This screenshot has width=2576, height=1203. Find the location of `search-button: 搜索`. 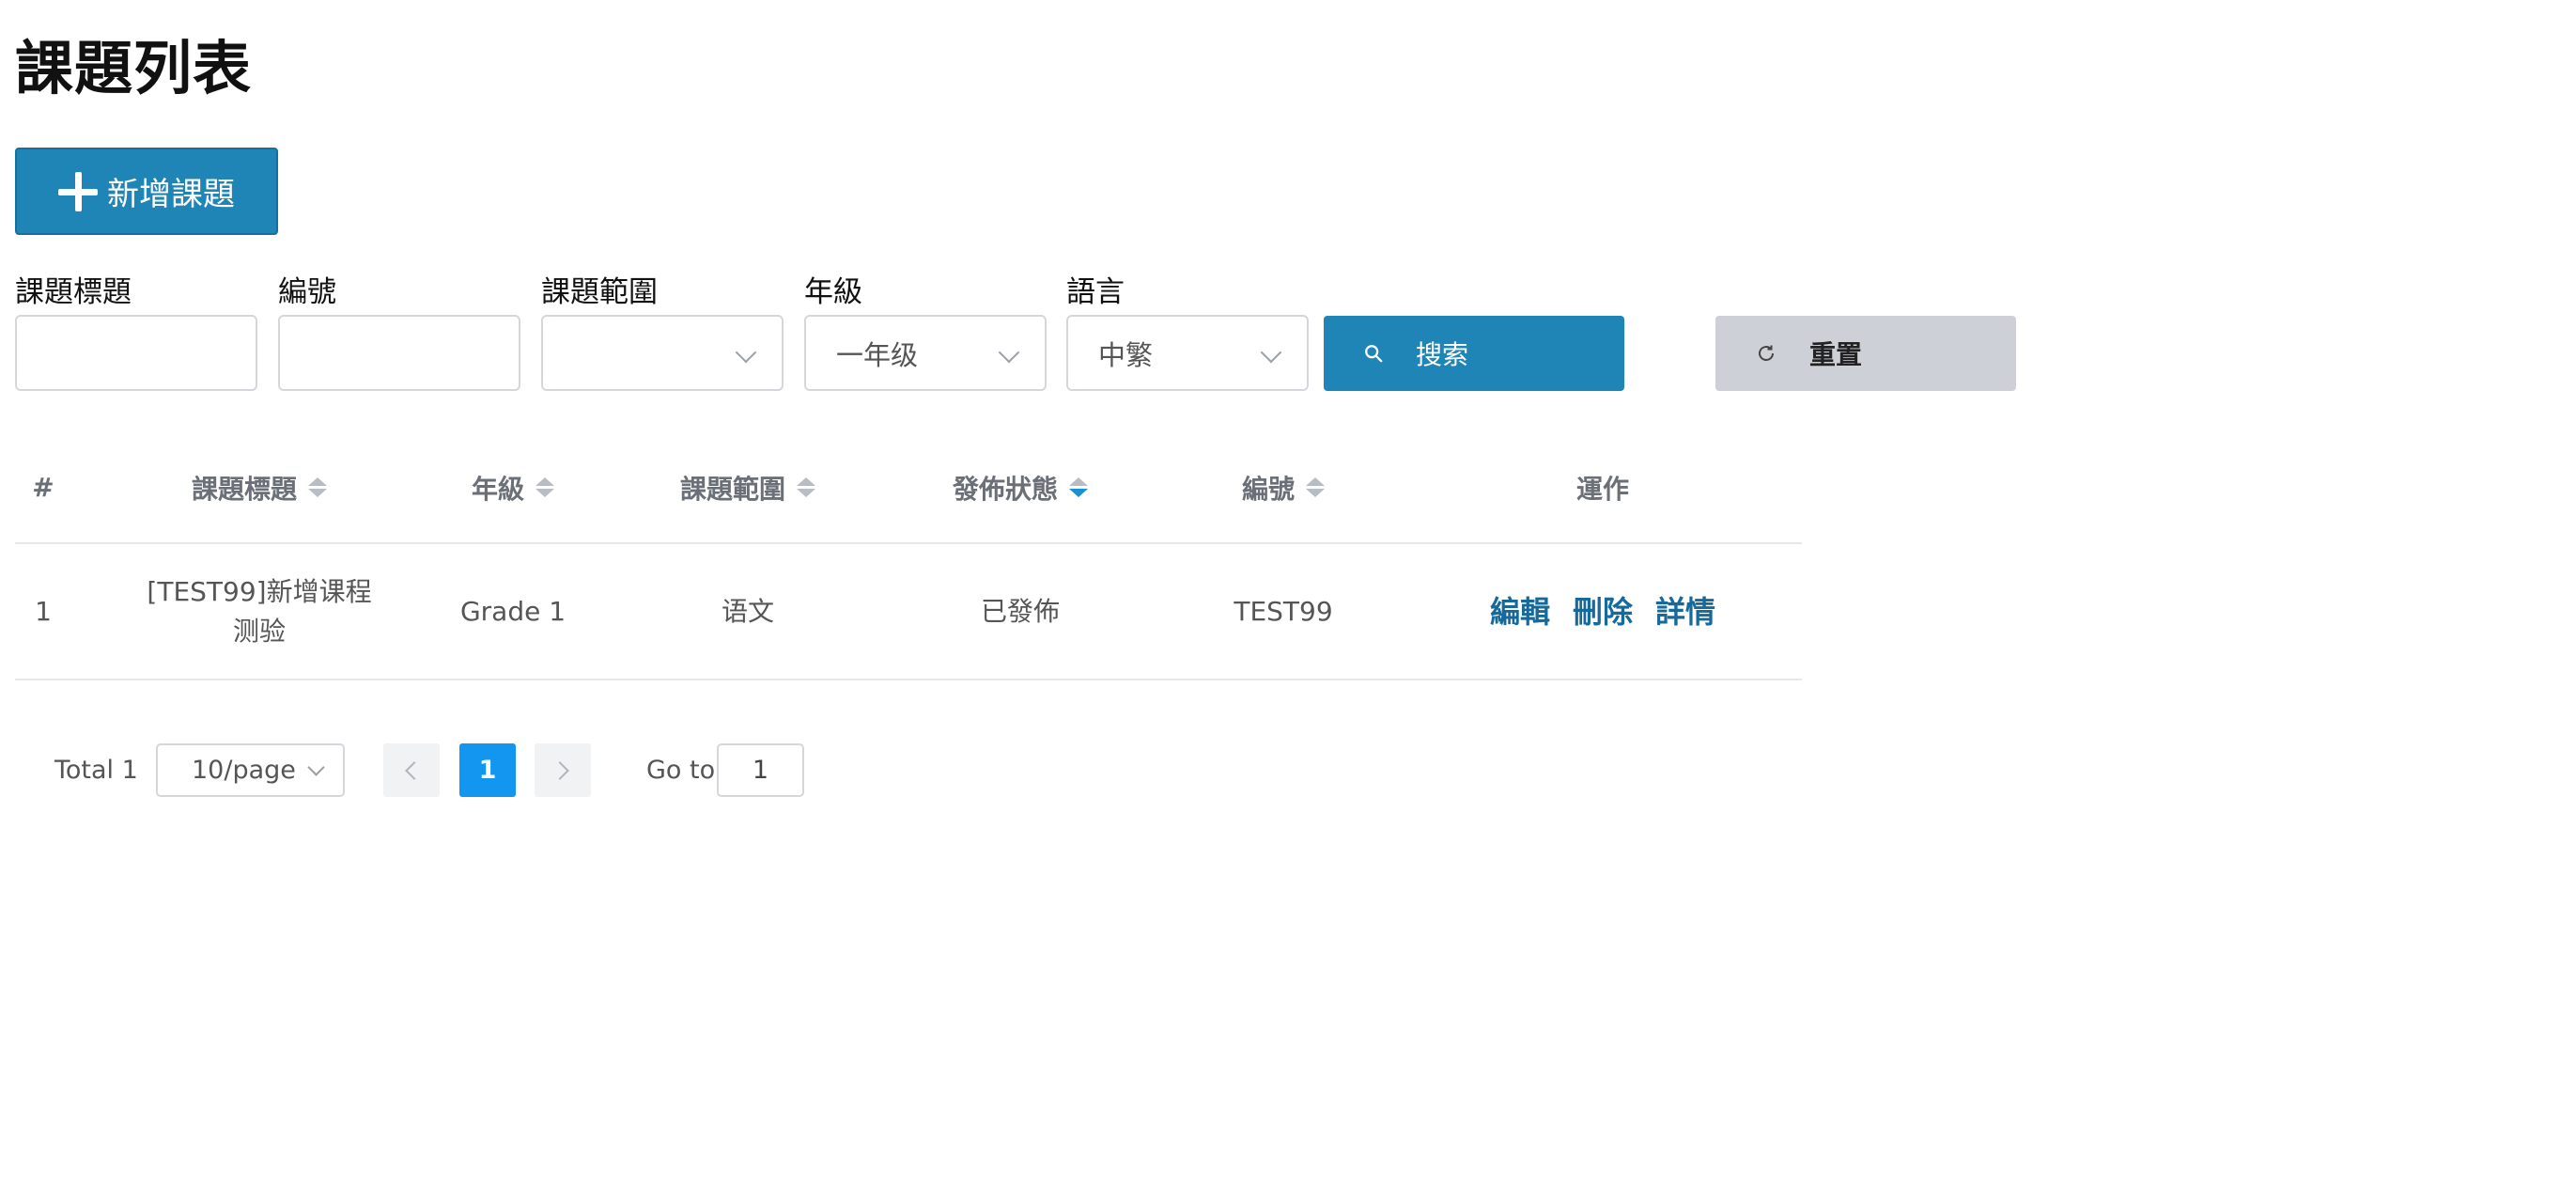

search-button: 搜索 is located at coordinates (1474, 353).